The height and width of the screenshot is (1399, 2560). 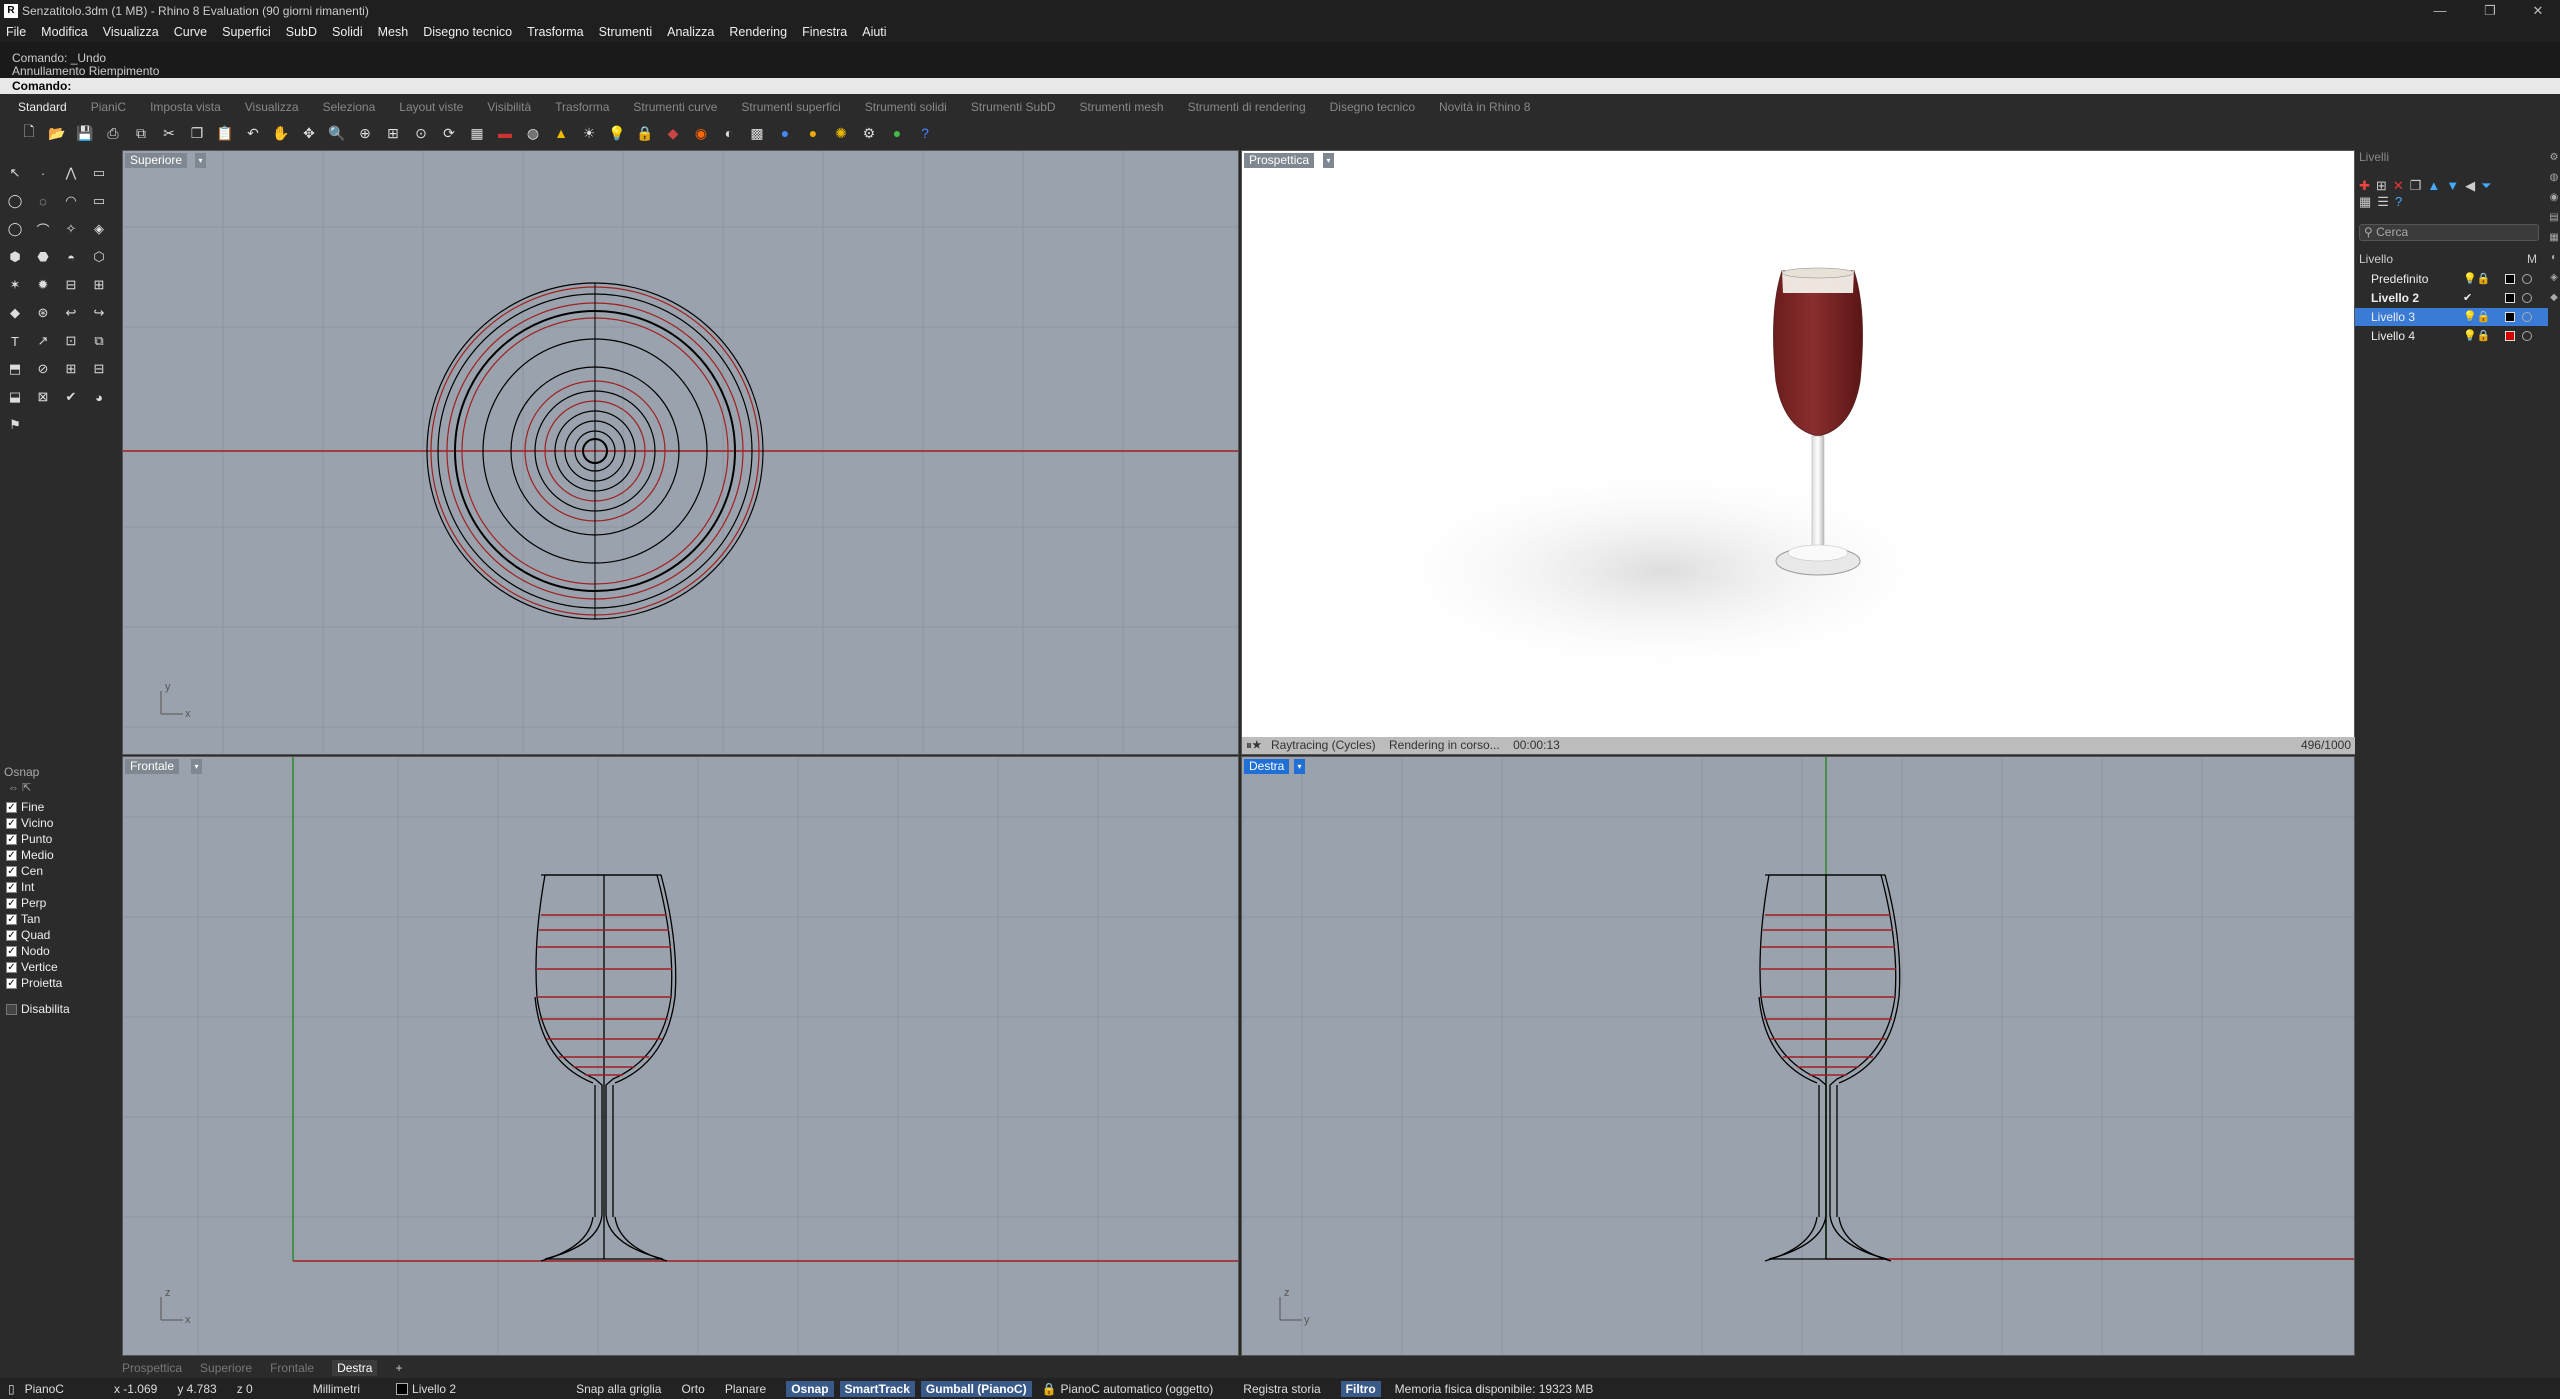 I want to click on toolbox-tool-icon: ◯, so click(x=15, y=201).